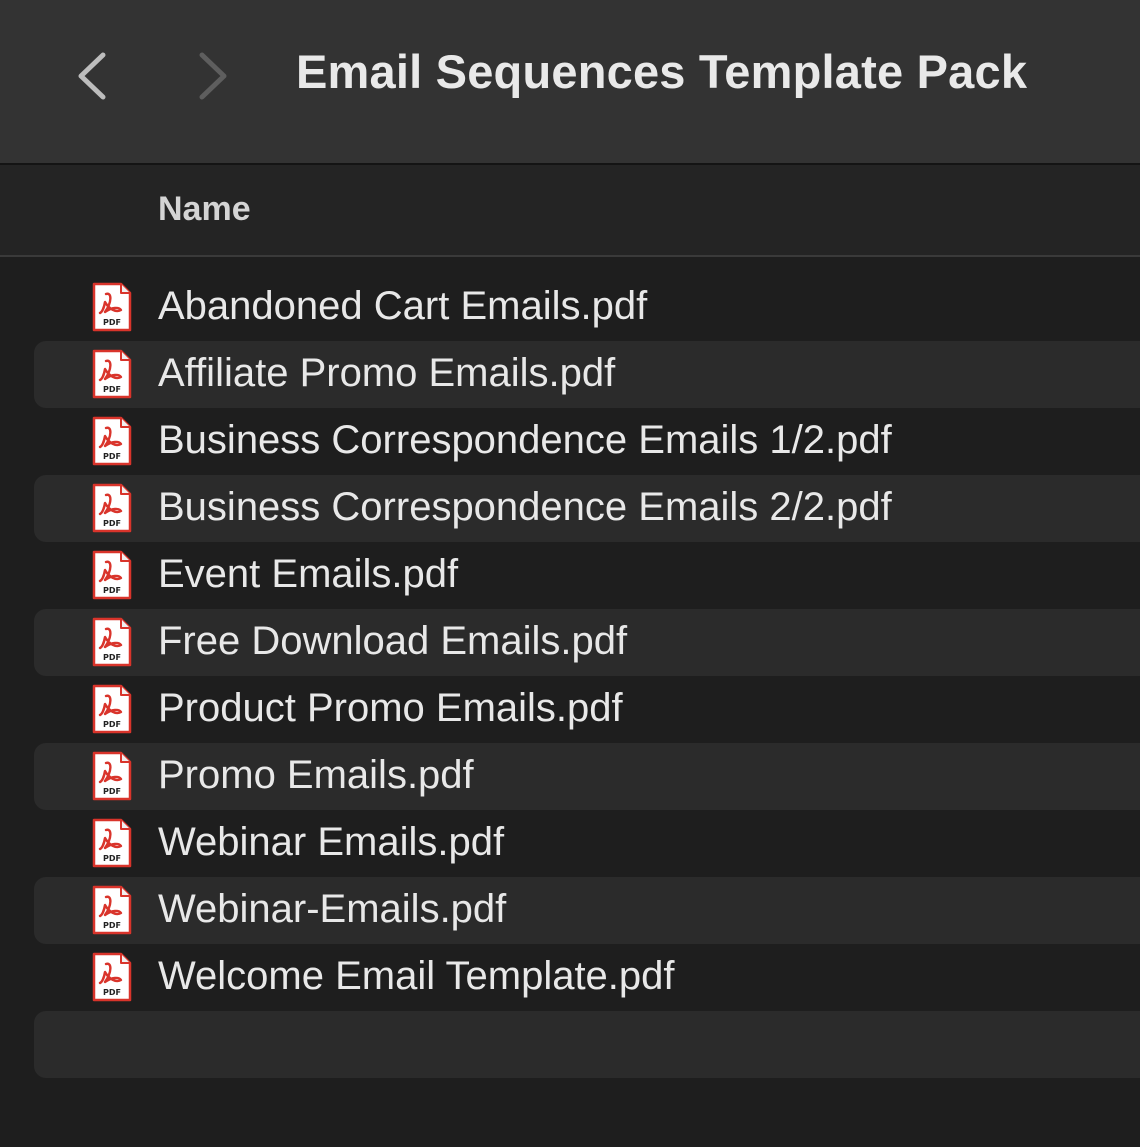  I want to click on file-name: Business Correspondence Emails 2/2.pdf, so click(525, 507).